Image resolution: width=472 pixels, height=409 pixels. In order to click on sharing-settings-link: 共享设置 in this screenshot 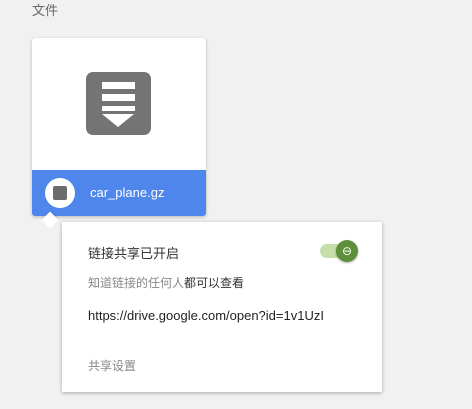, I will do `click(112, 365)`.